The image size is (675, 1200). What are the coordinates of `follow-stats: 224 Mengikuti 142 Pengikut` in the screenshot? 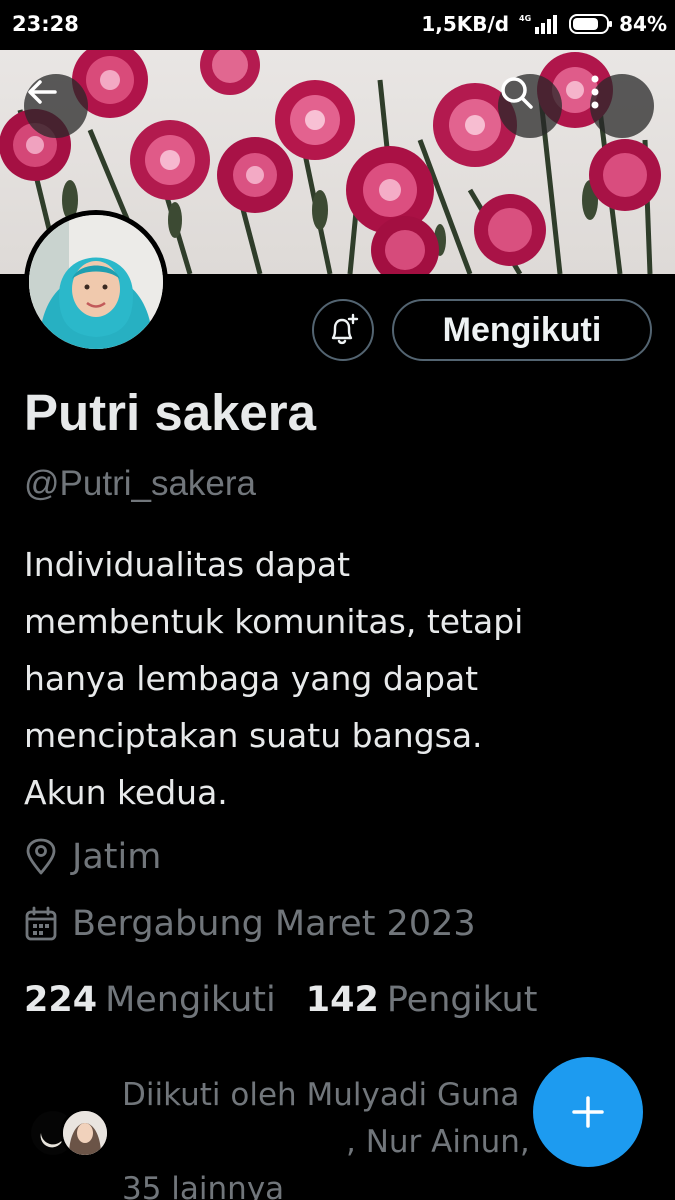 It's located at (280, 1000).